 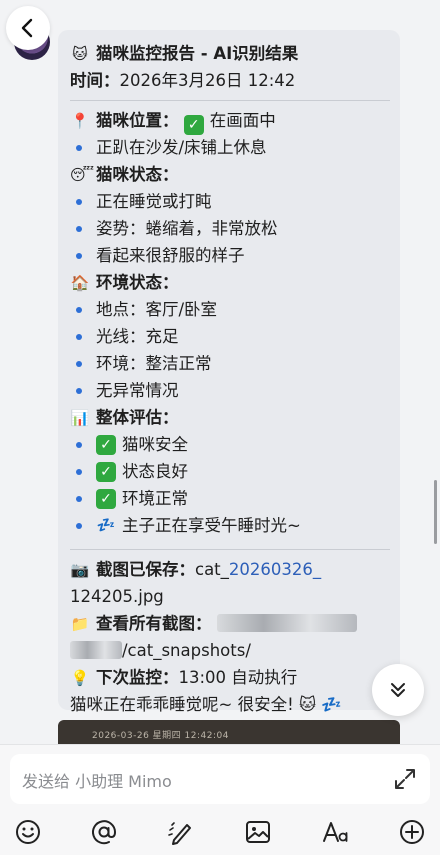 I want to click on list-item-text: 环境正常, so click(x=155, y=498).